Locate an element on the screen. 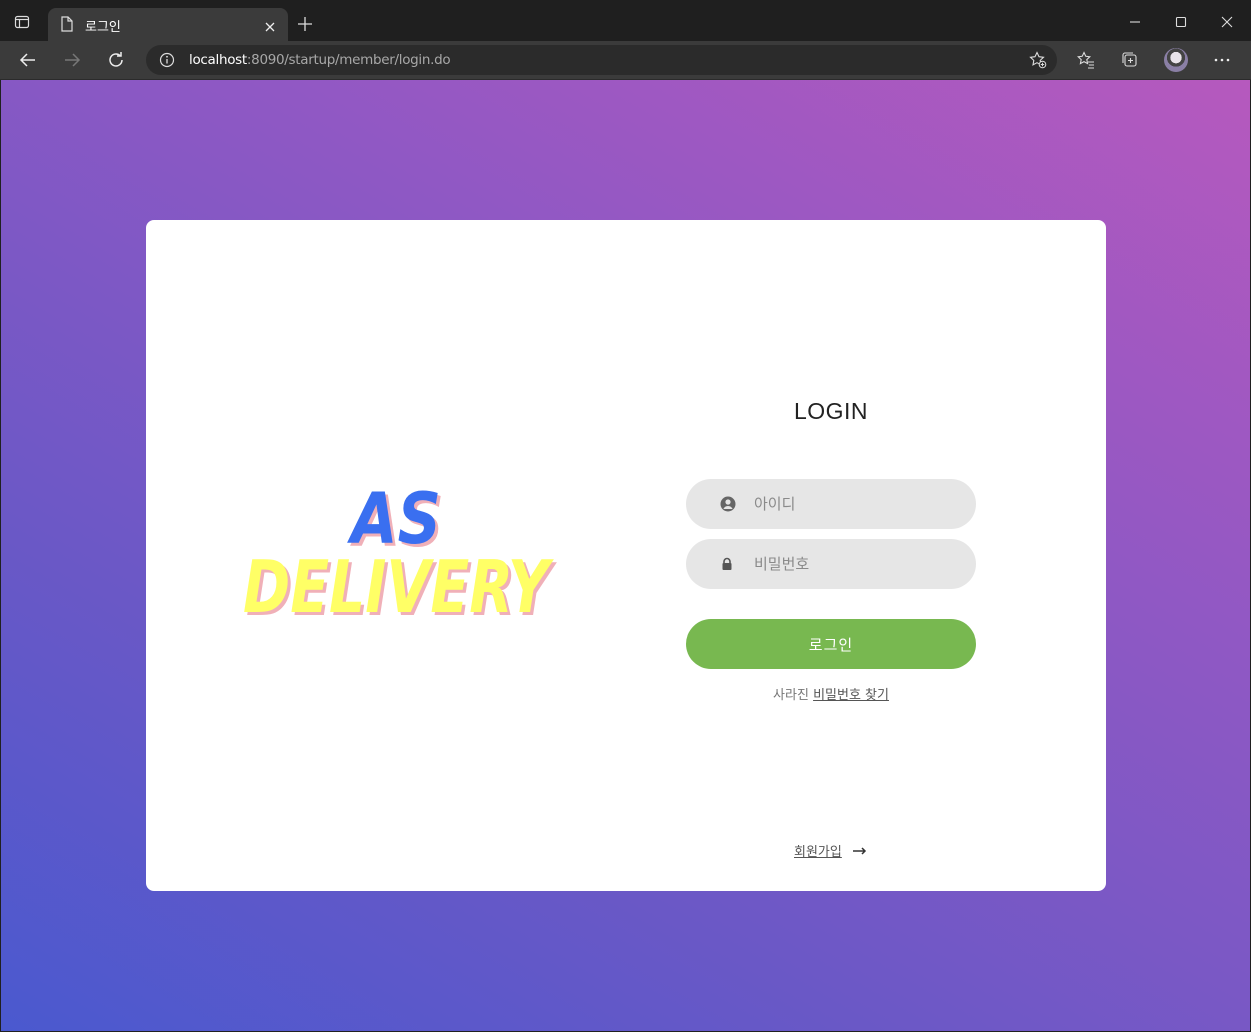 Image resolution: width=1251 pixels, height=1032 pixels. logo: AS AS DELIVERY DELIVERY is located at coordinates (400, 557).